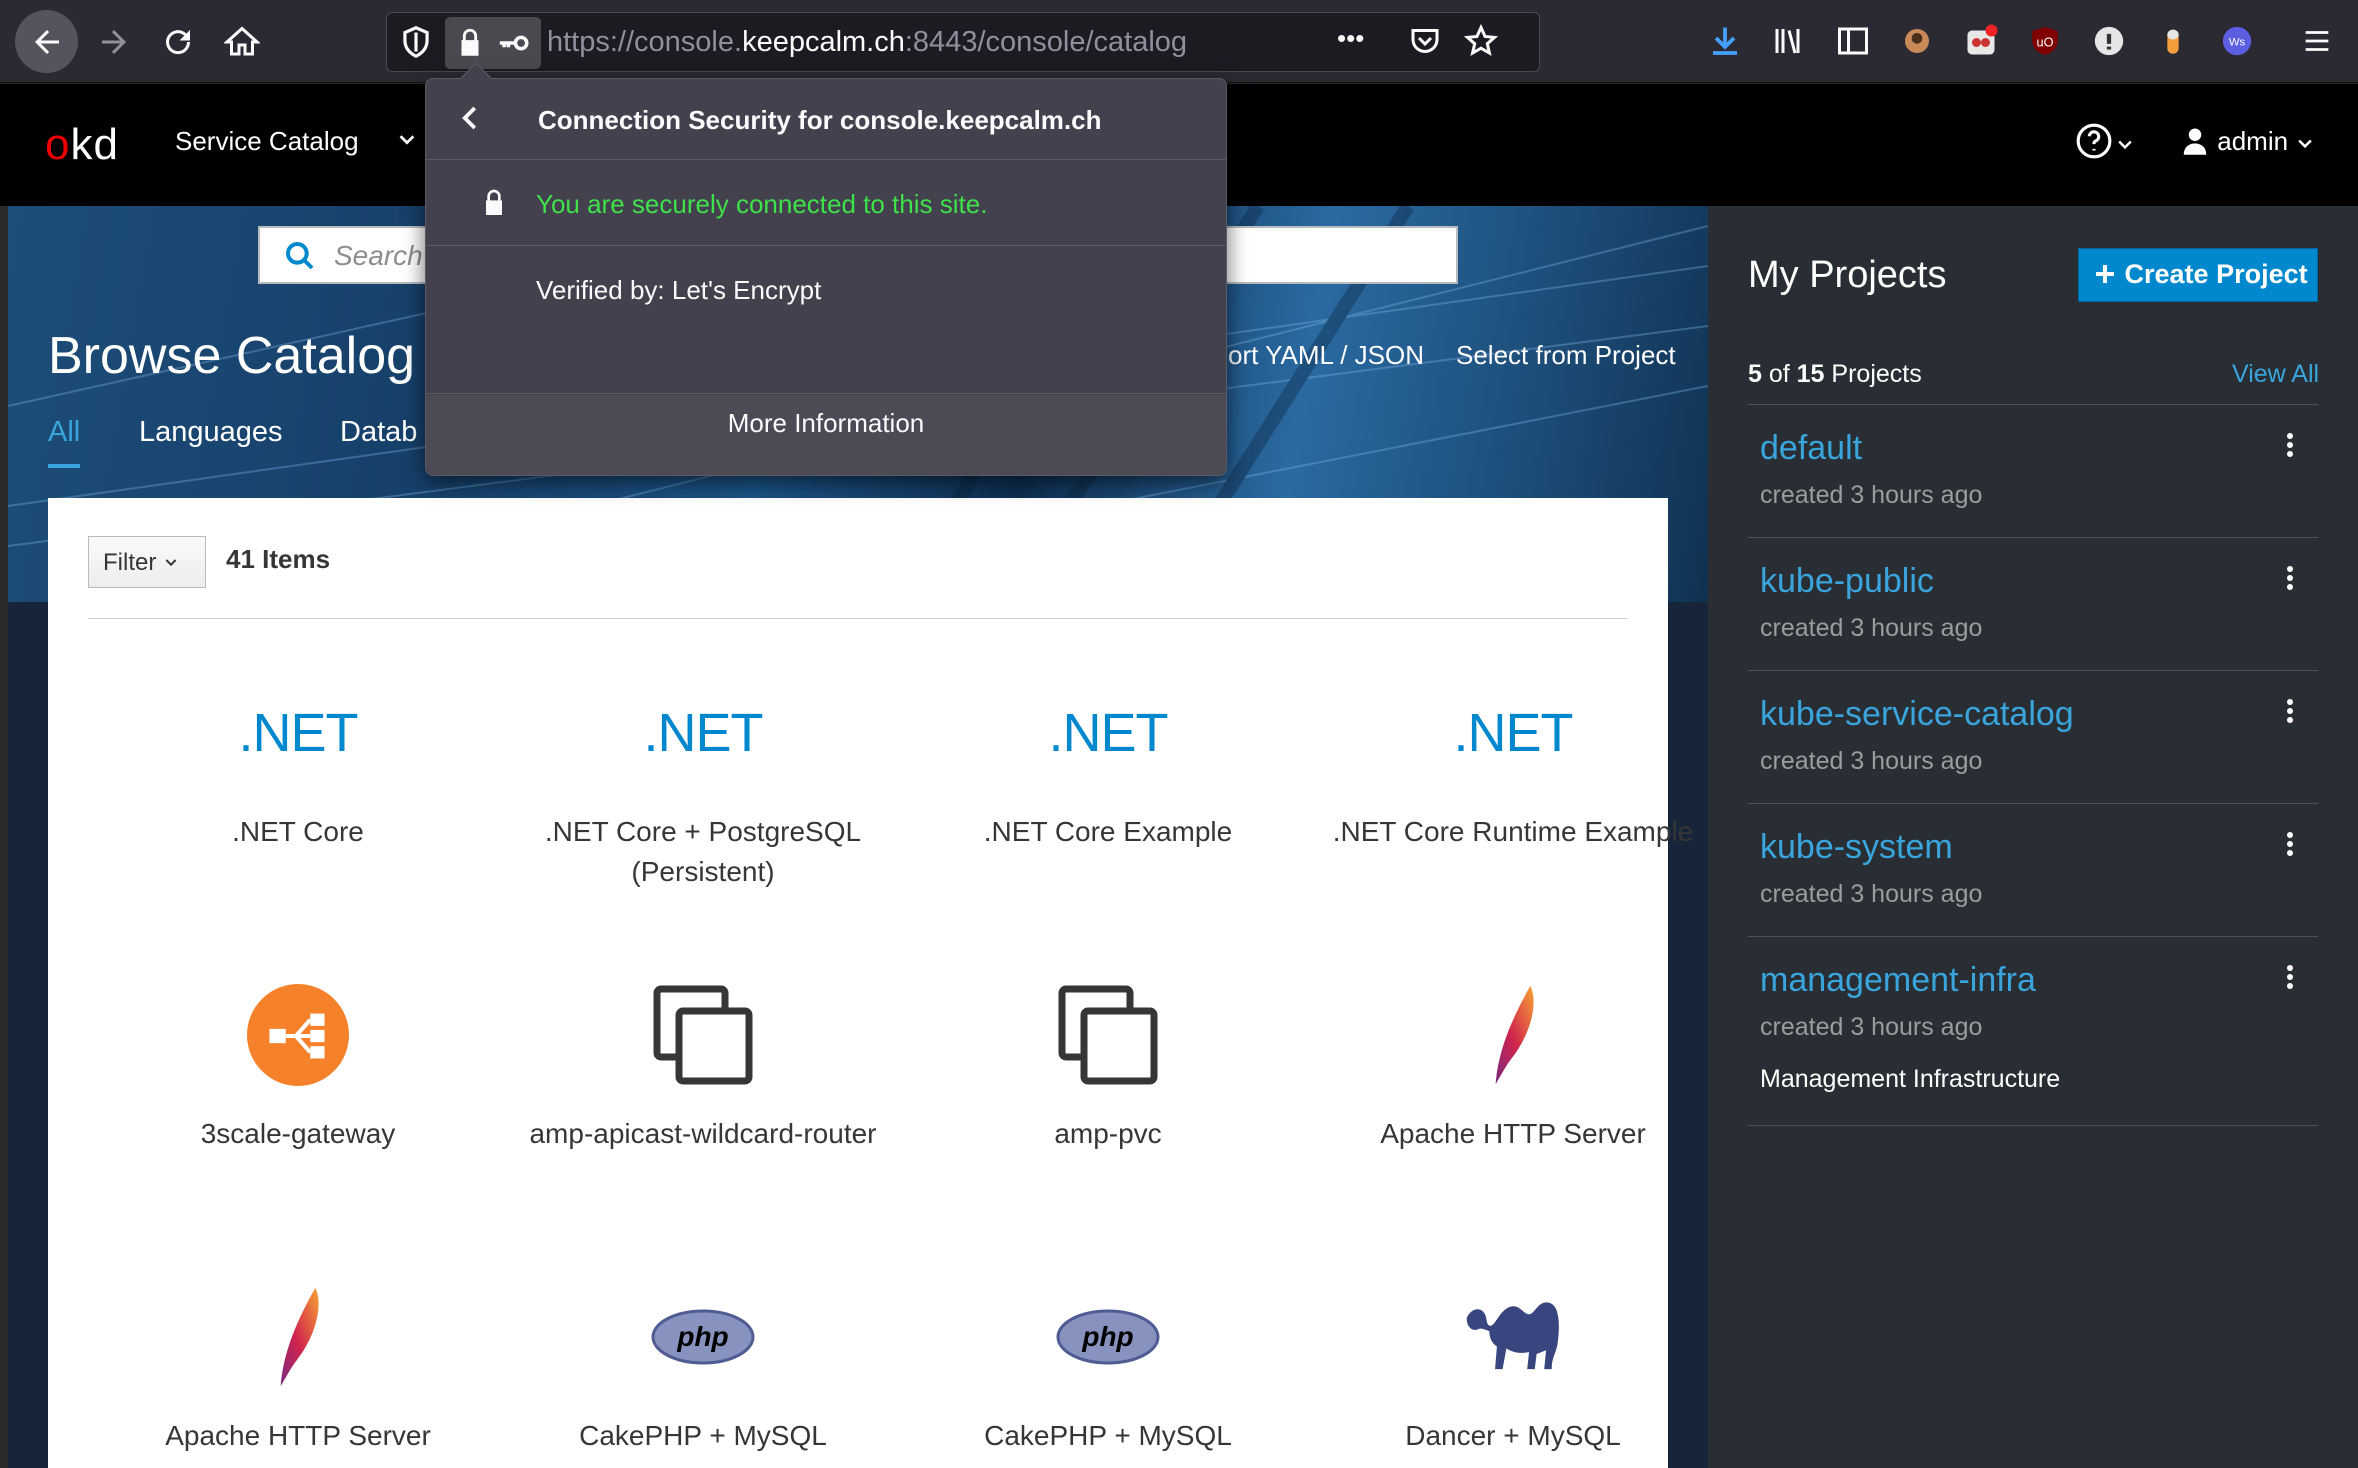 The height and width of the screenshot is (1468, 2358). Describe the element at coordinates (114, 42) in the screenshot. I see `forward-button` at that location.